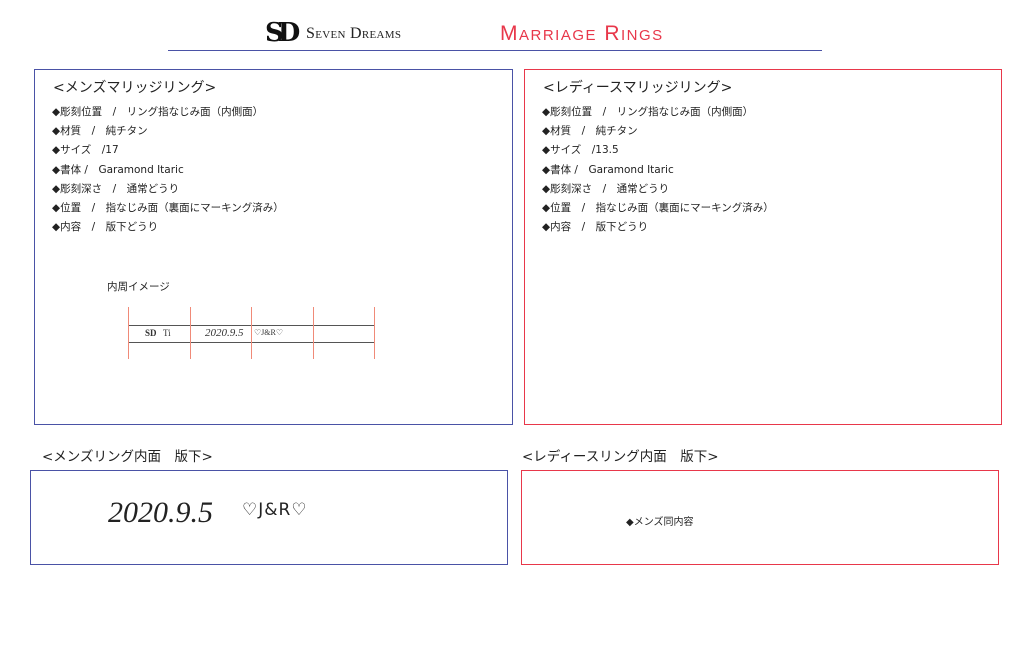  What do you see at coordinates (160, 512) in the screenshot?
I see `mens-plate-date: 2020.9.5` at bounding box center [160, 512].